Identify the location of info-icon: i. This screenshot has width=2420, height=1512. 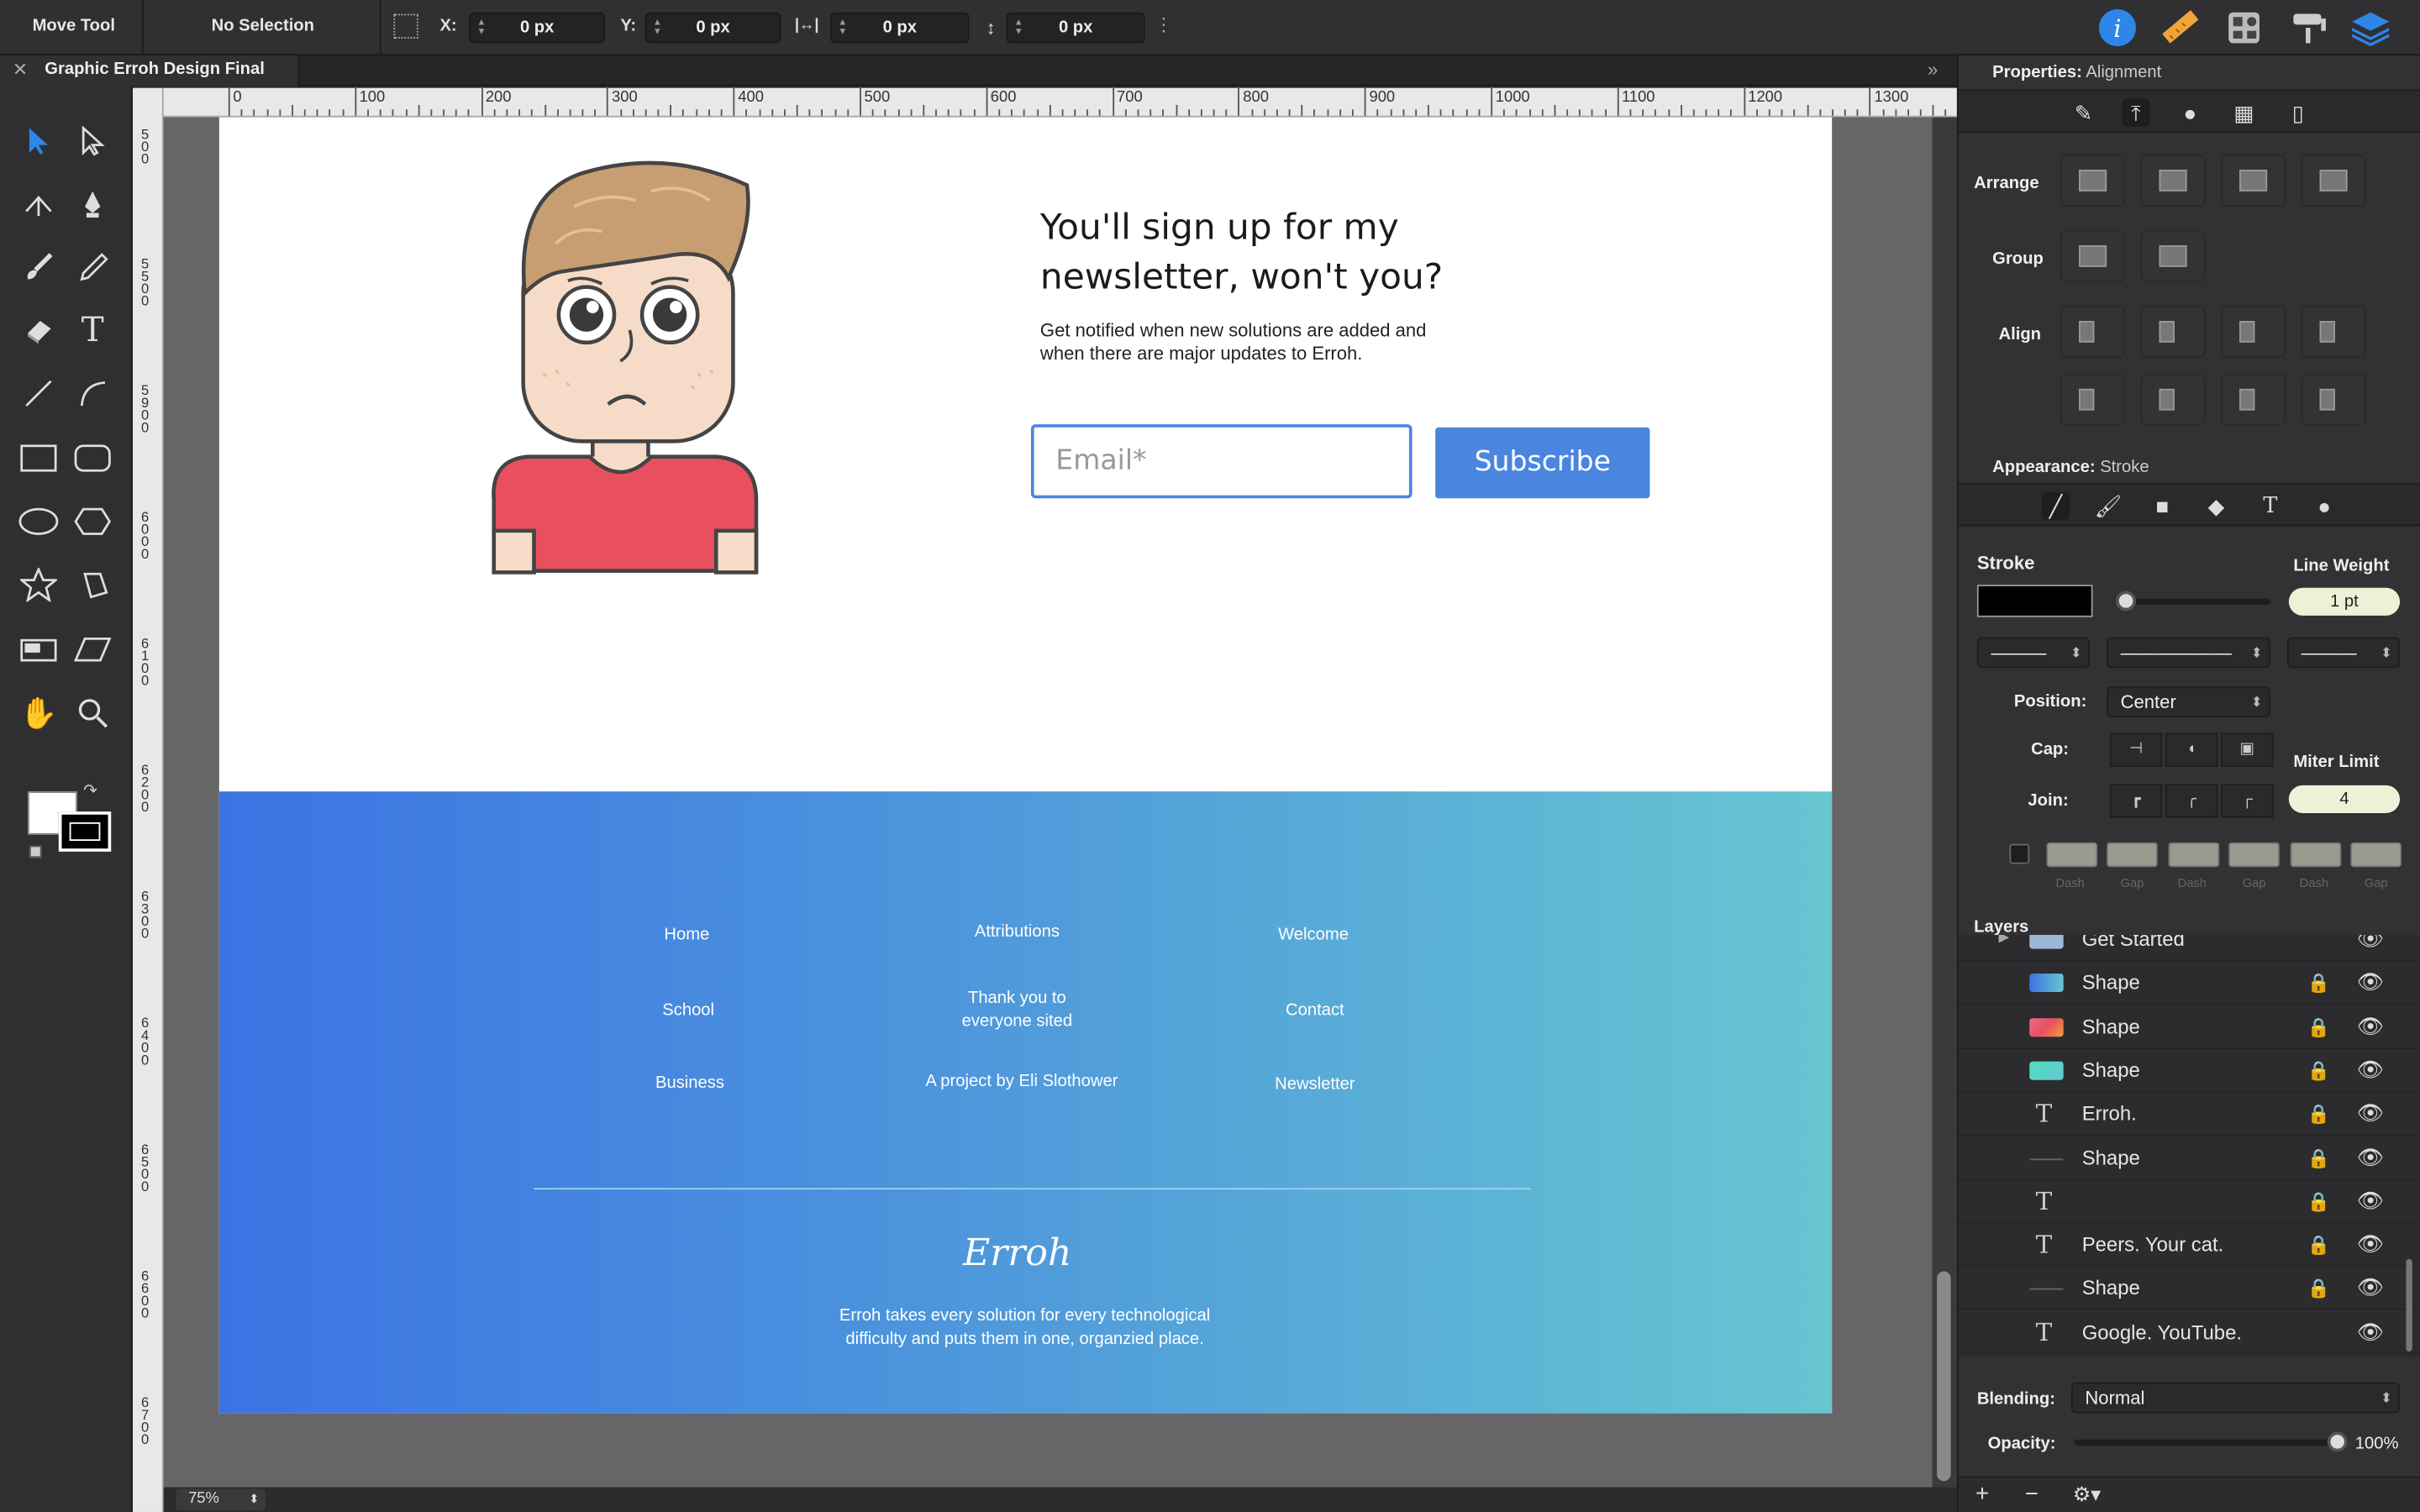
(2117, 27).